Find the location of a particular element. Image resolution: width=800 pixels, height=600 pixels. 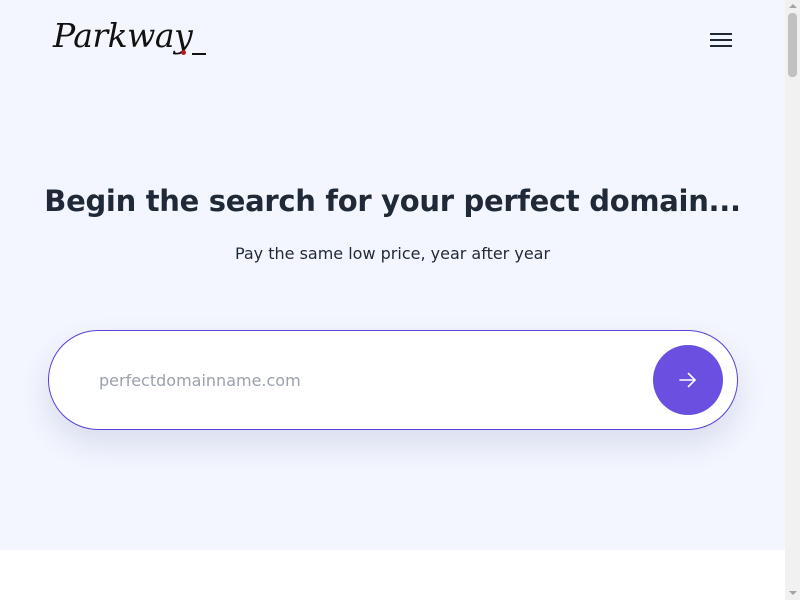

scroll-down-arrow-icon is located at coordinates (793, 593).